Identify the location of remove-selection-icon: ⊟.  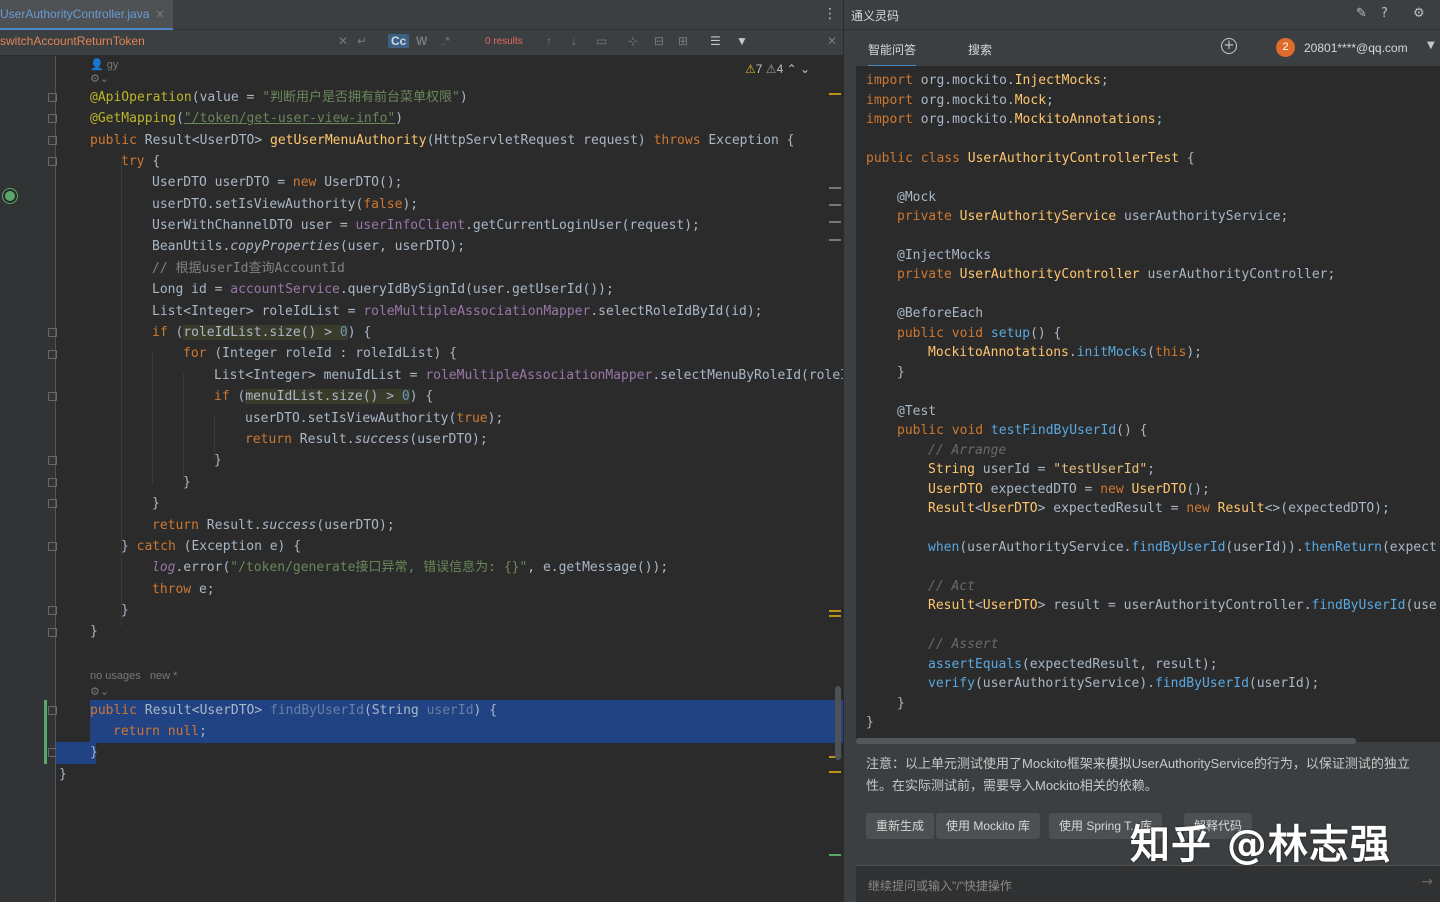
(659, 41).